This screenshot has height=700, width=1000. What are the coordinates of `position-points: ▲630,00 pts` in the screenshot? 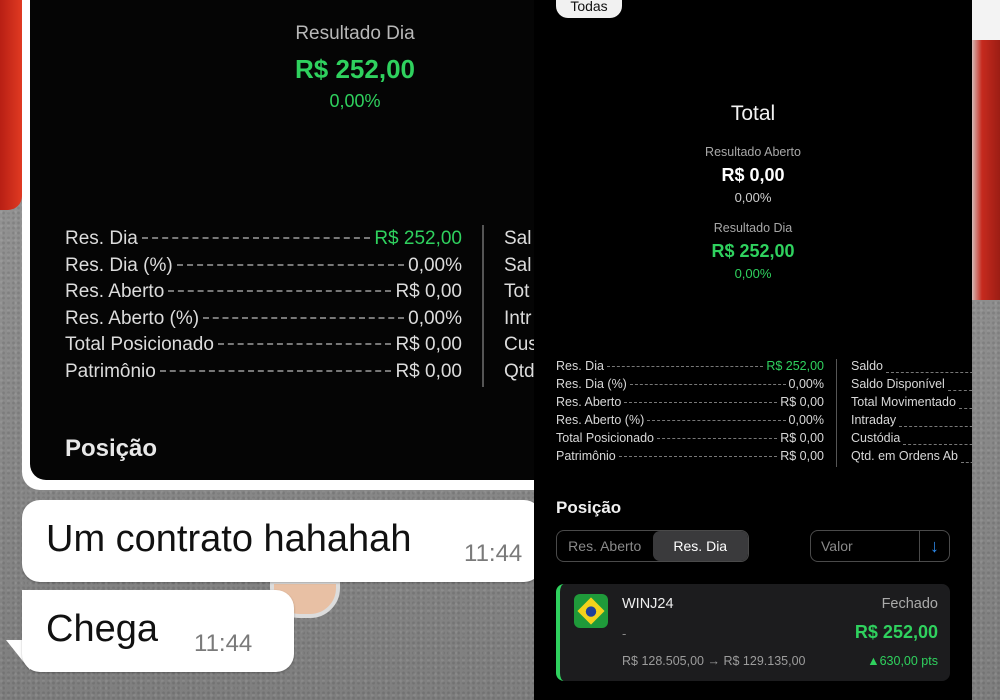 It's located at (902, 661).